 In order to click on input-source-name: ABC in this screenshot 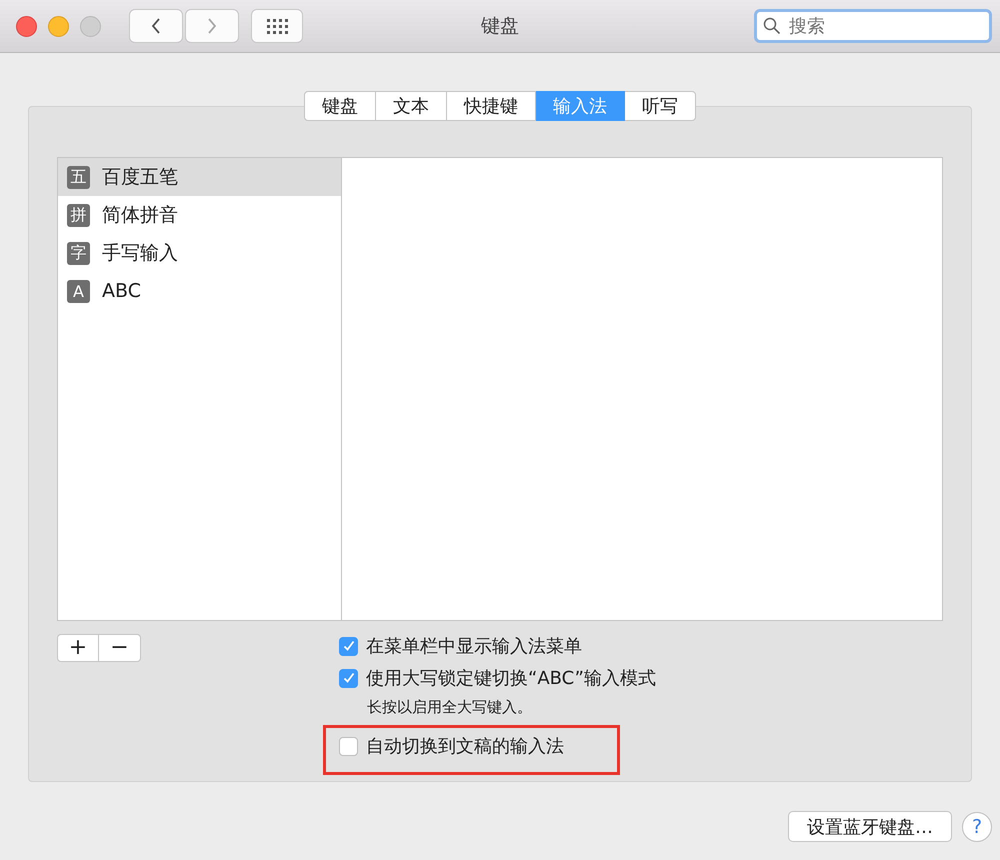, I will do `click(121, 291)`.